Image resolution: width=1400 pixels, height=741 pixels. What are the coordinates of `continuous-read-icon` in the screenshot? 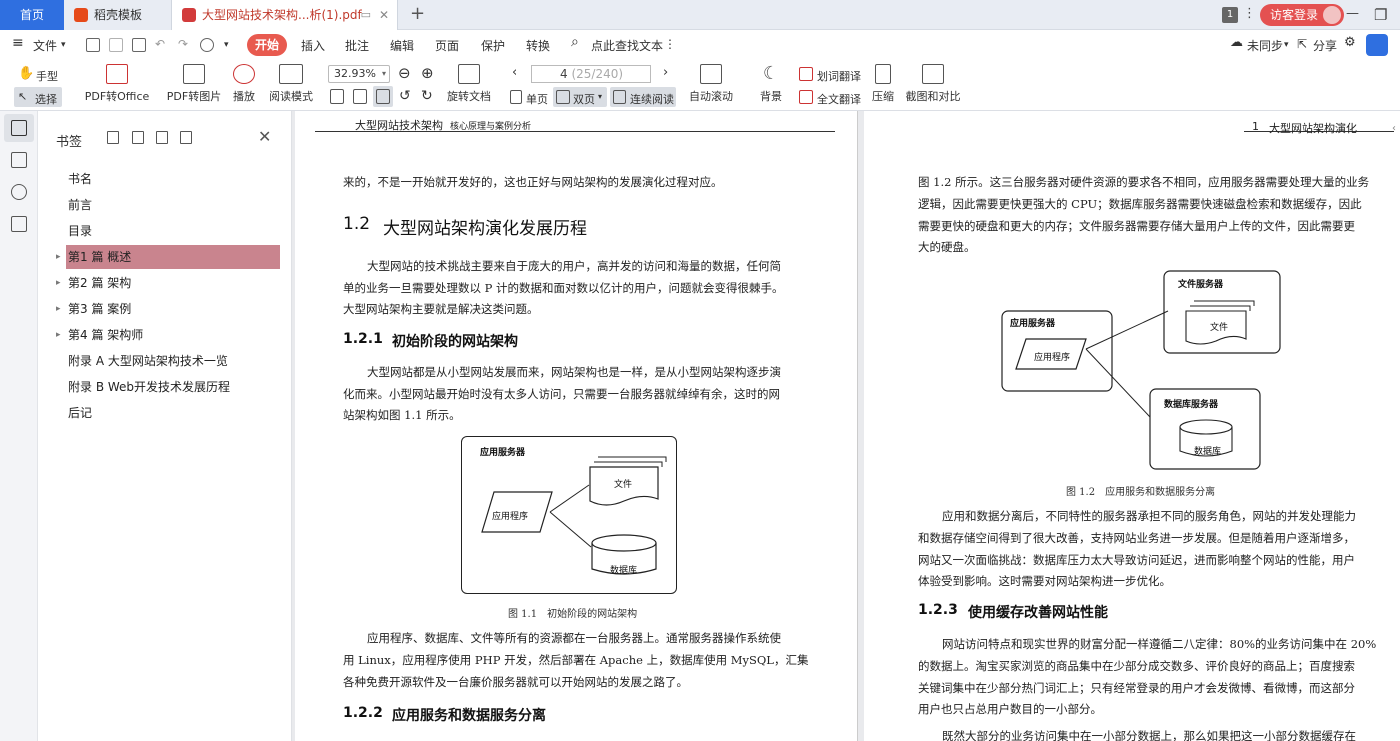 It's located at (619, 97).